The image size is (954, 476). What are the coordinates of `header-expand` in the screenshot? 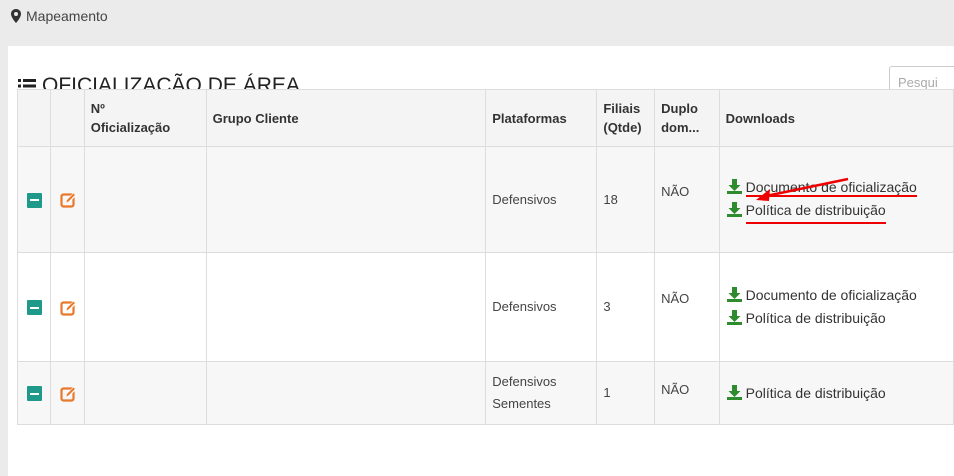 It's located at (34, 118).